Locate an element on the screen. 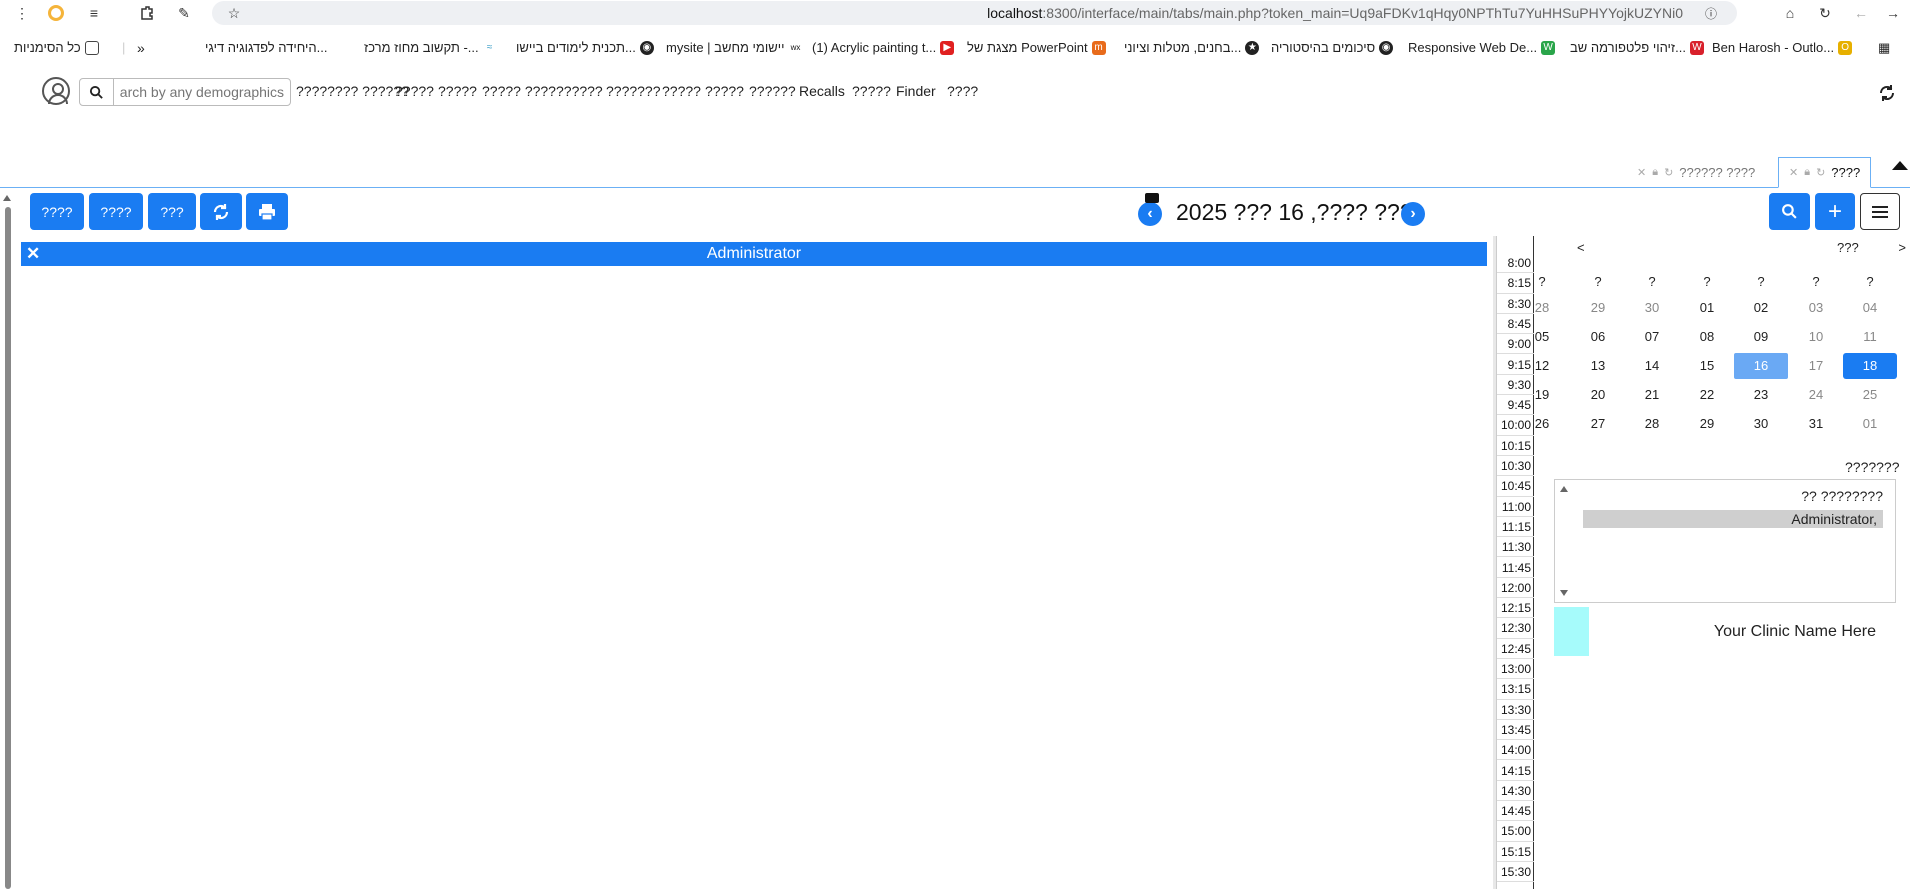 The height and width of the screenshot is (889, 1910). tab-inactive: ✕ 🔒︎ ↻ ?????? ???? is located at coordinates (1696, 172).